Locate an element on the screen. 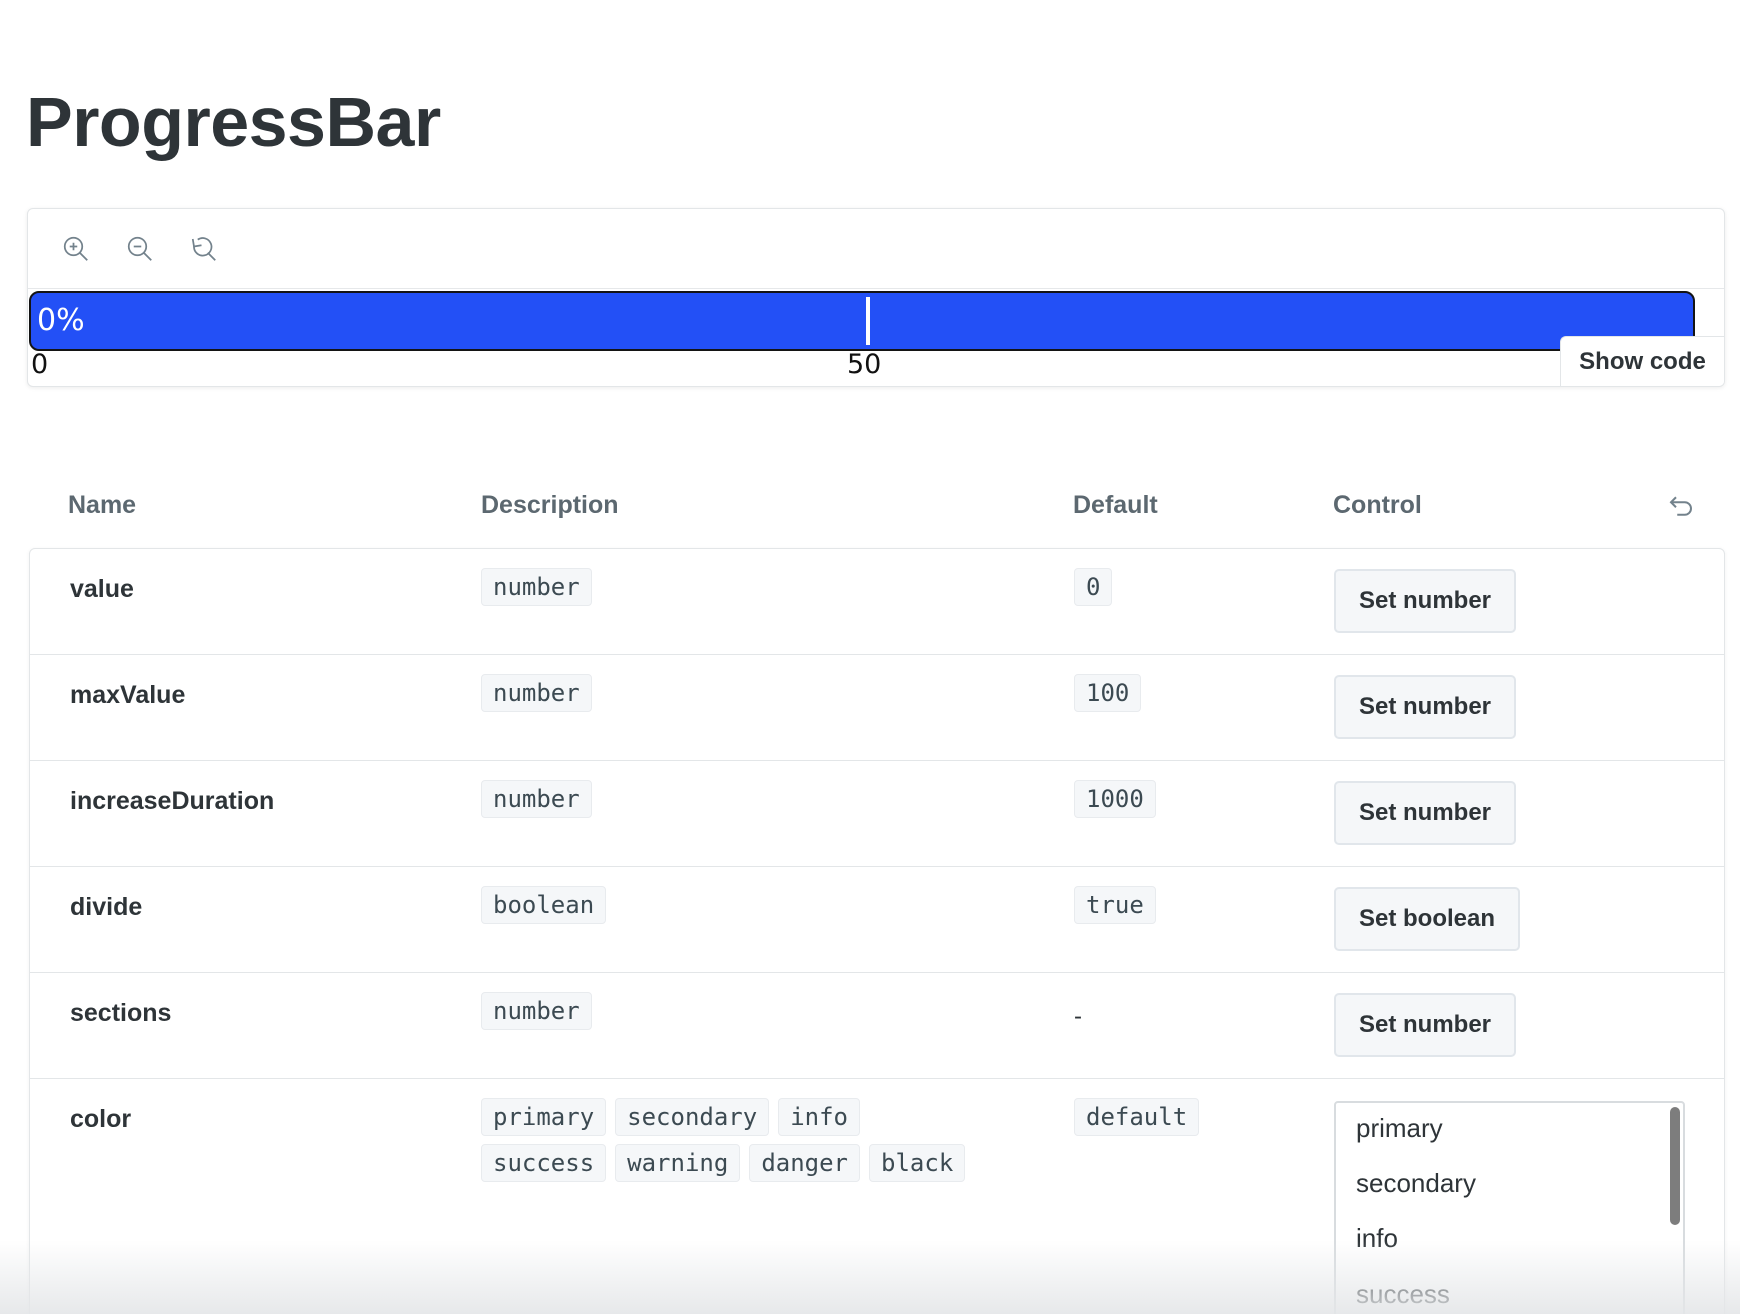  header-name: Name is located at coordinates (102, 505).